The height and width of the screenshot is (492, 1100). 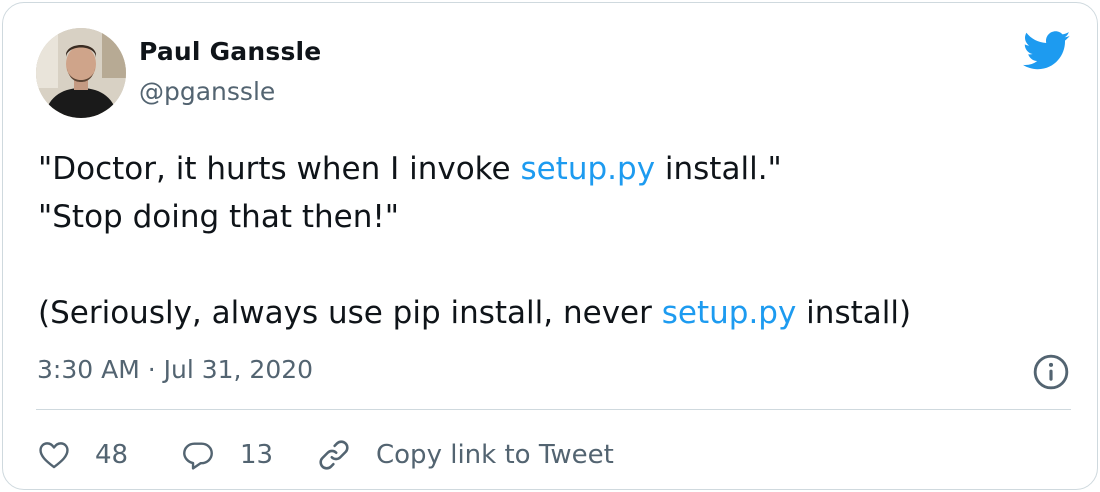 What do you see at coordinates (1047, 51) in the screenshot?
I see `twitter-bird-icon` at bounding box center [1047, 51].